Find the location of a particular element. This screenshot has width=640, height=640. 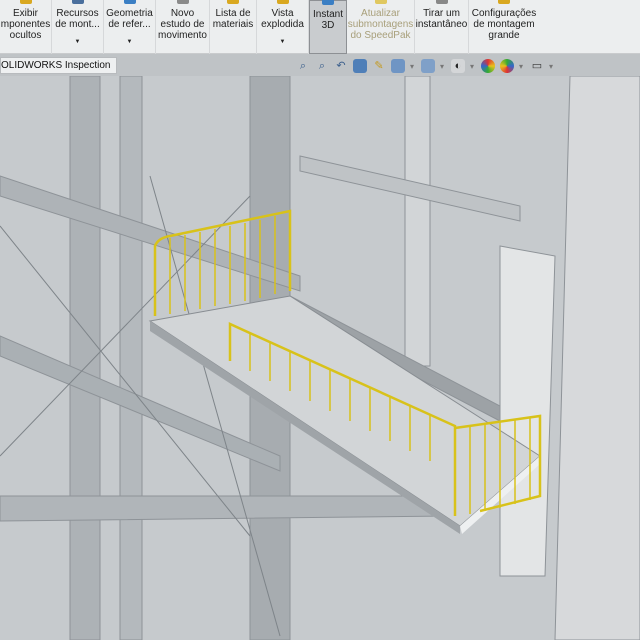

previous-view-icon: ↶ is located at coordinates (341, 66).